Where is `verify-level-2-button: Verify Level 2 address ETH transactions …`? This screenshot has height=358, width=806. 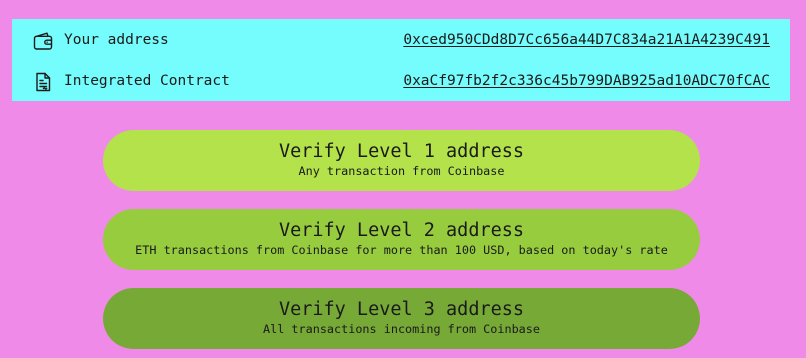
verify-level-2-button: Verify Level 2 address ETH transactions … is located at coordinates (401, 239).